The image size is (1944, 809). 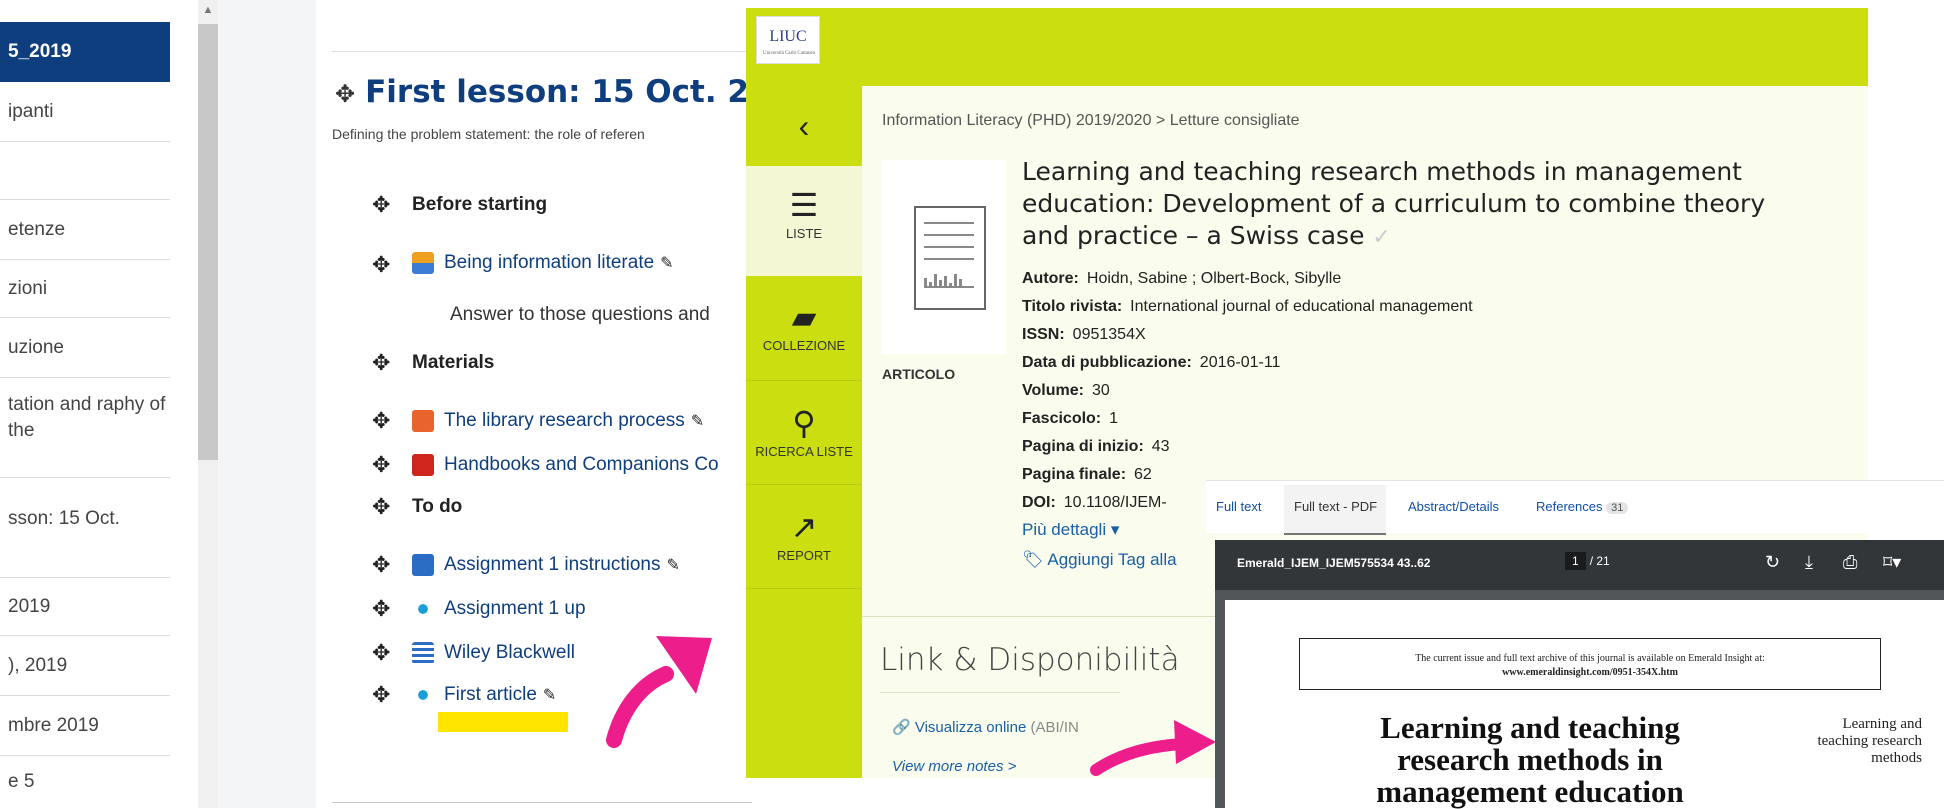 I want to click on meta-value: 62, so click(x=1143, y=474).